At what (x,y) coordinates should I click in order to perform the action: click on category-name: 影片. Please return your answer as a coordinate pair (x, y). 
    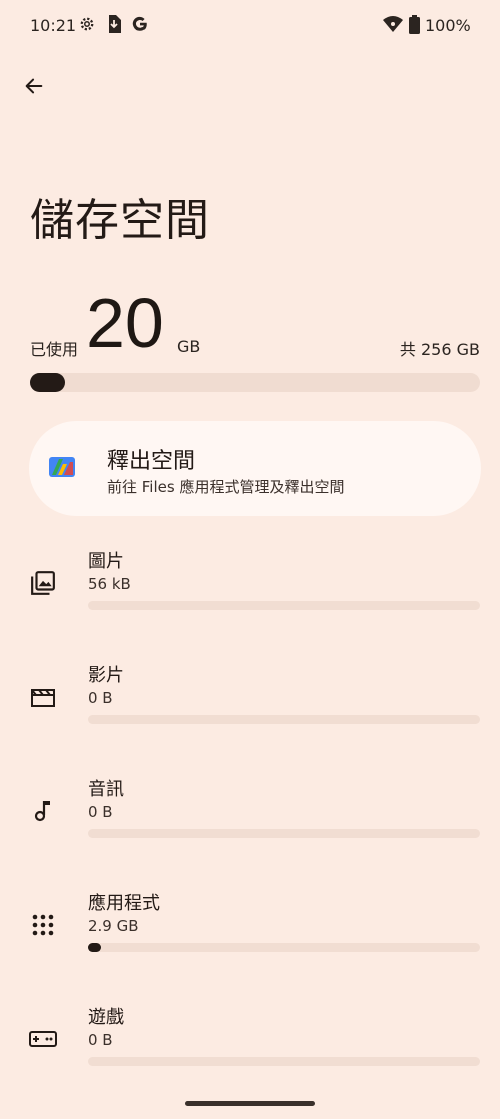
    Looking at the image, I should click on (106, 675).